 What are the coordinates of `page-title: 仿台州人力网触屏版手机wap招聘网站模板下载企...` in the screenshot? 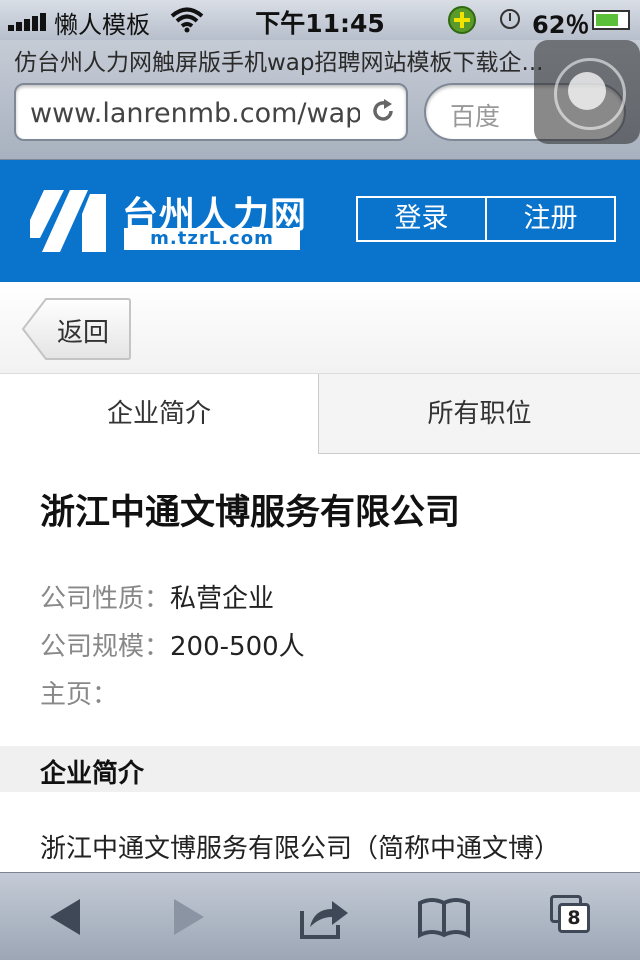 It's located at (279, 63).